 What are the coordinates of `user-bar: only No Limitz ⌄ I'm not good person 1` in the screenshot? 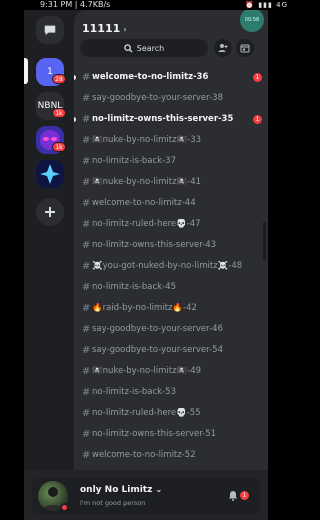 It's located at (146, 495).